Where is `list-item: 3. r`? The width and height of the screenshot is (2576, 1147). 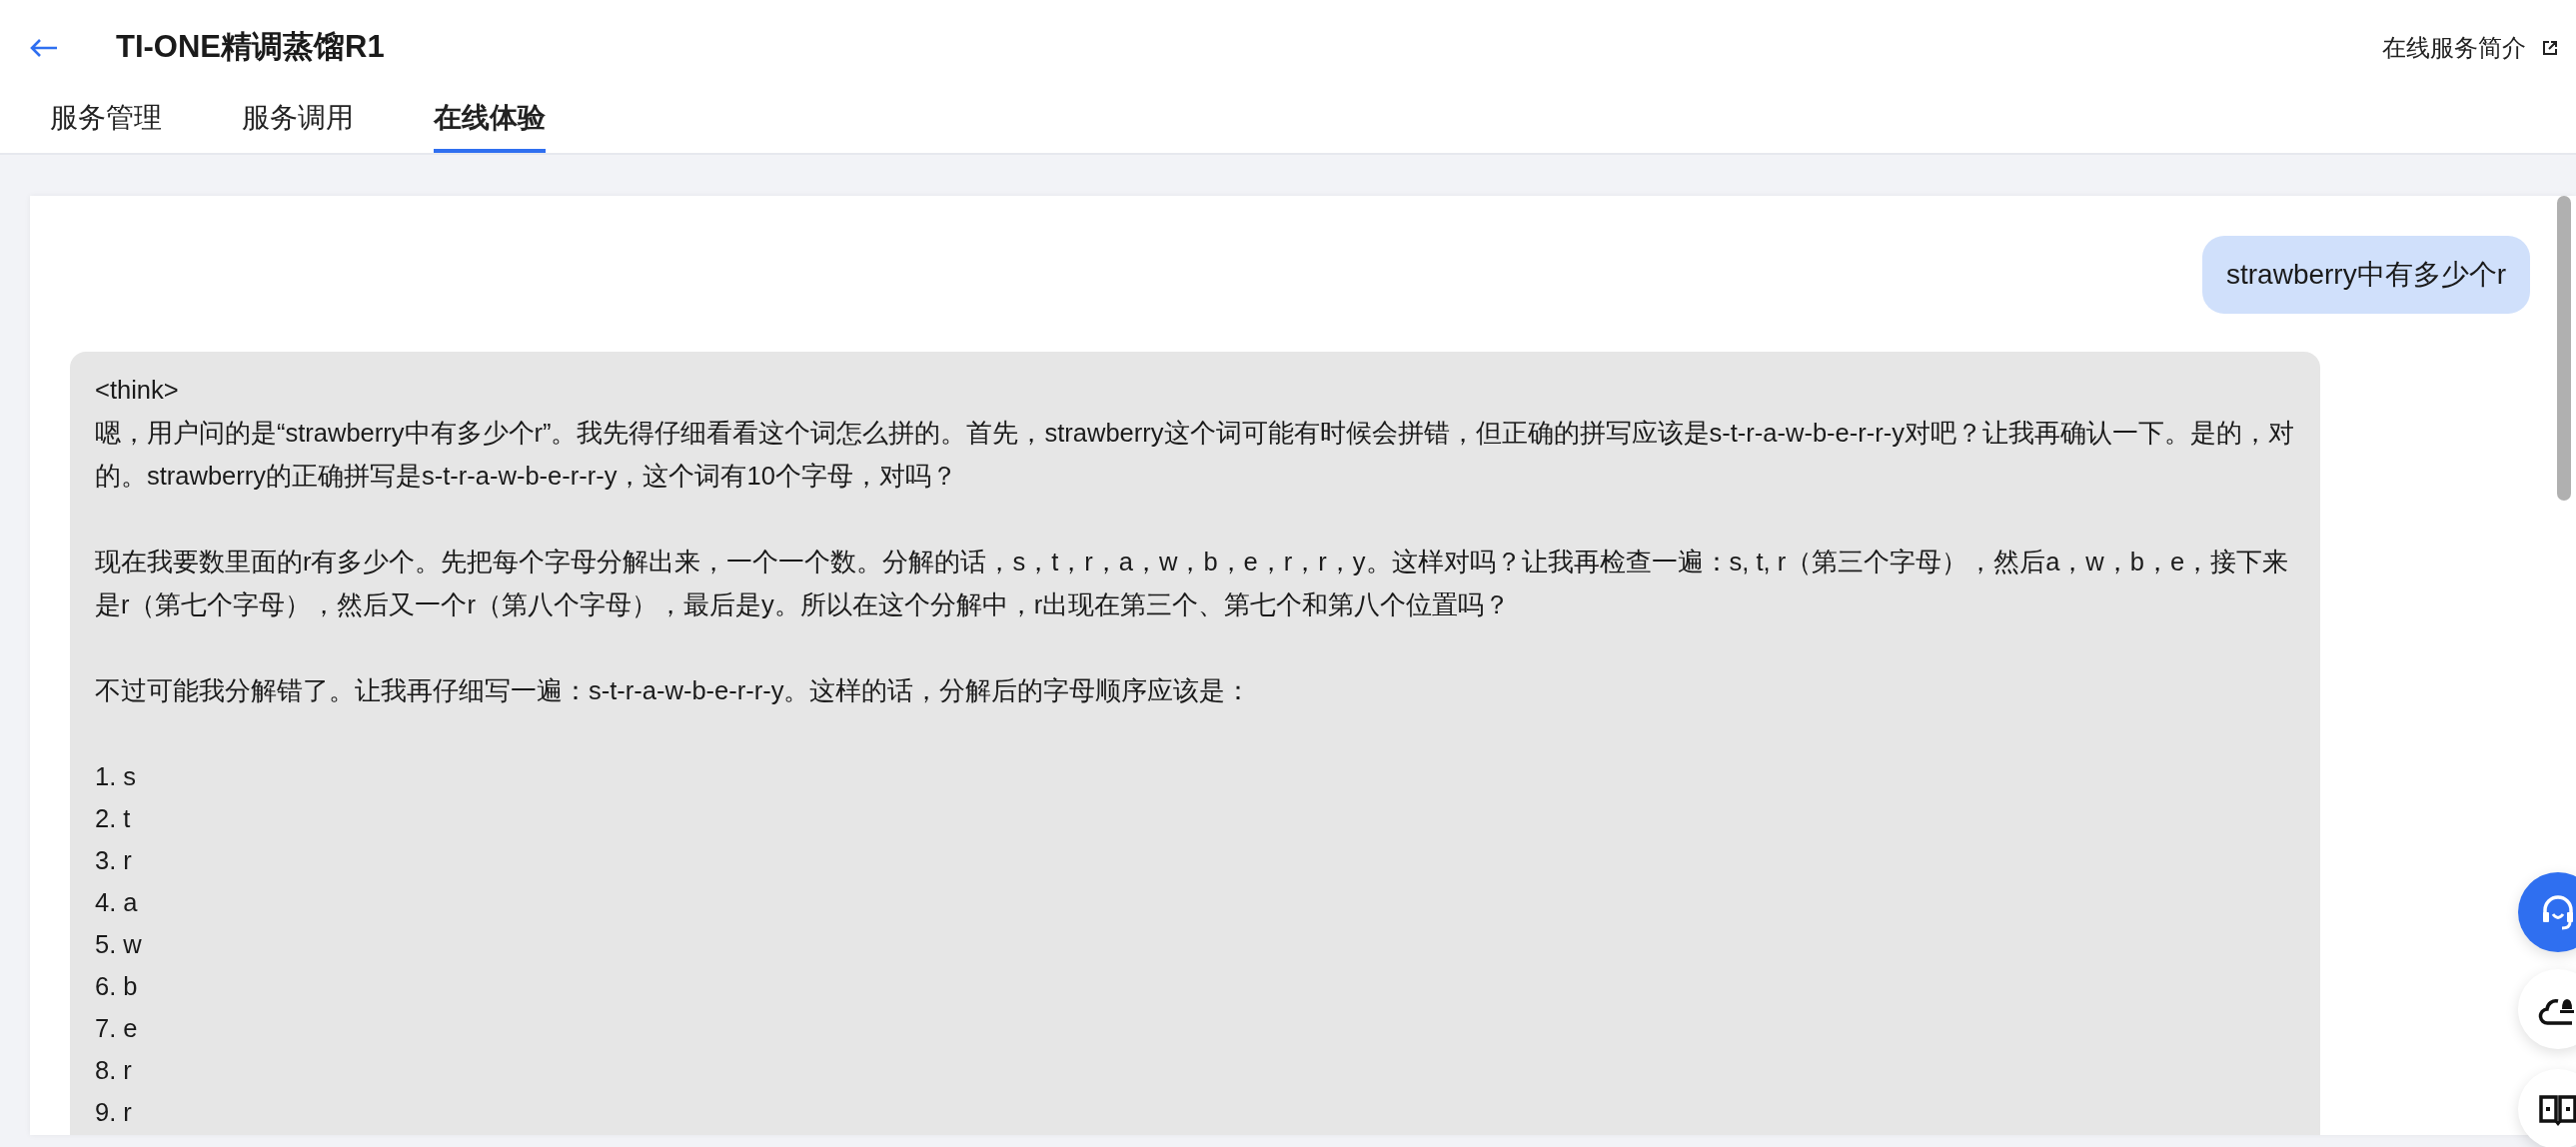 list-item: 3. r is located at coordinates (114, 860).